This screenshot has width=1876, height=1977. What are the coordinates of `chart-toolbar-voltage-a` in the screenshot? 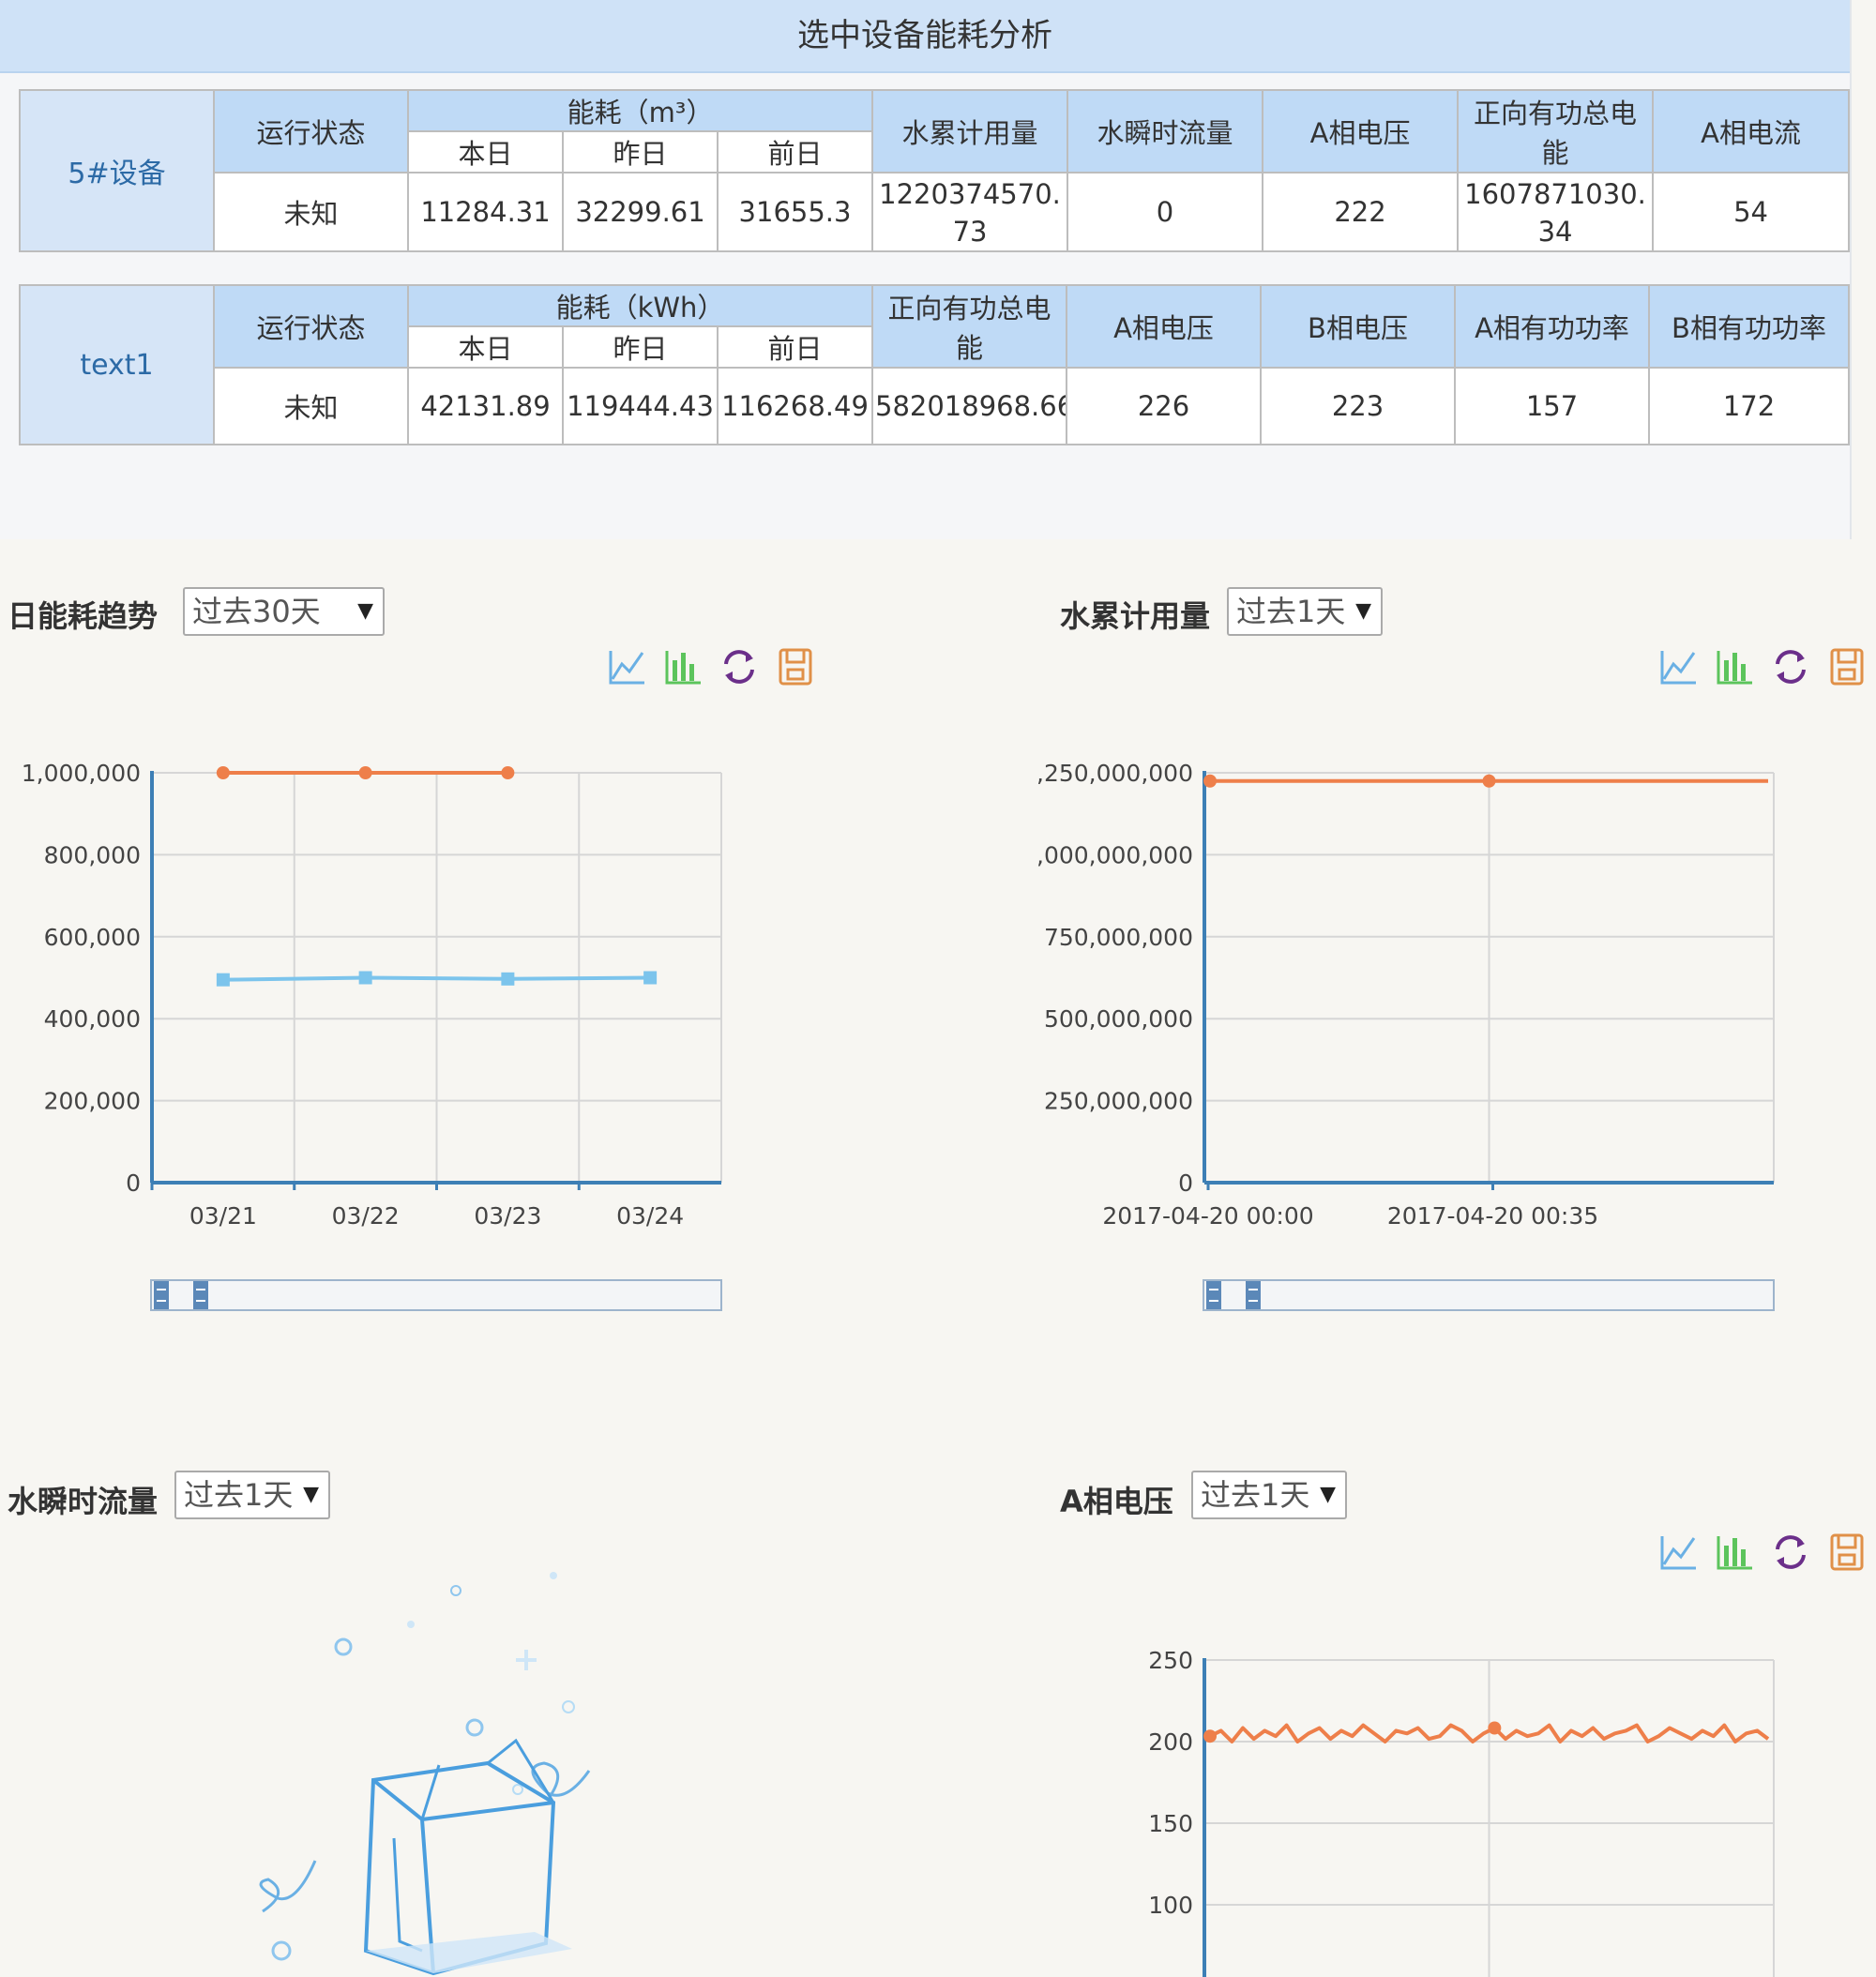 It's located at (1762, 1552).